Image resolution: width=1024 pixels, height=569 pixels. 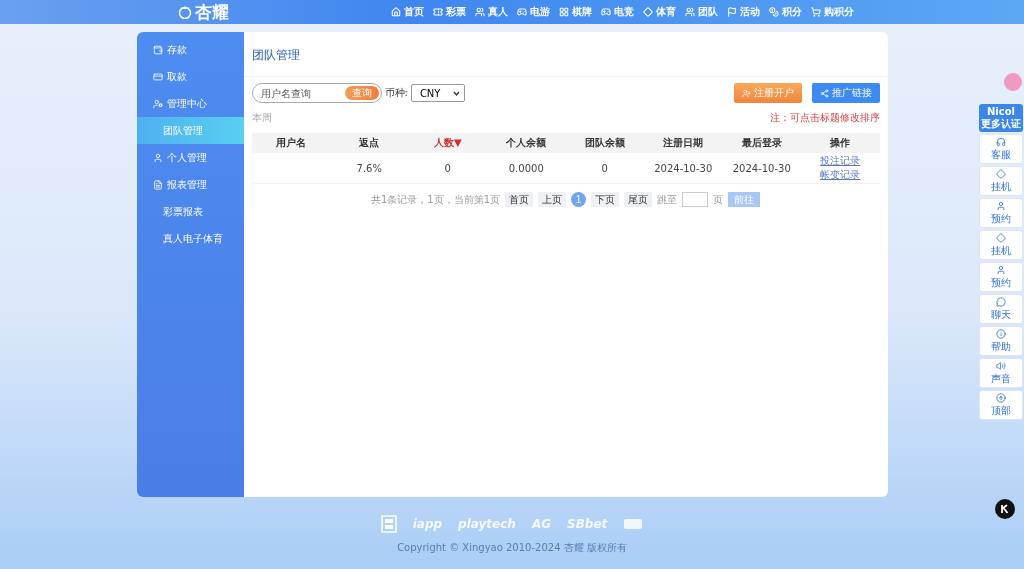 I want to click on float-item: 聊天, so click(x=1001, y=309).